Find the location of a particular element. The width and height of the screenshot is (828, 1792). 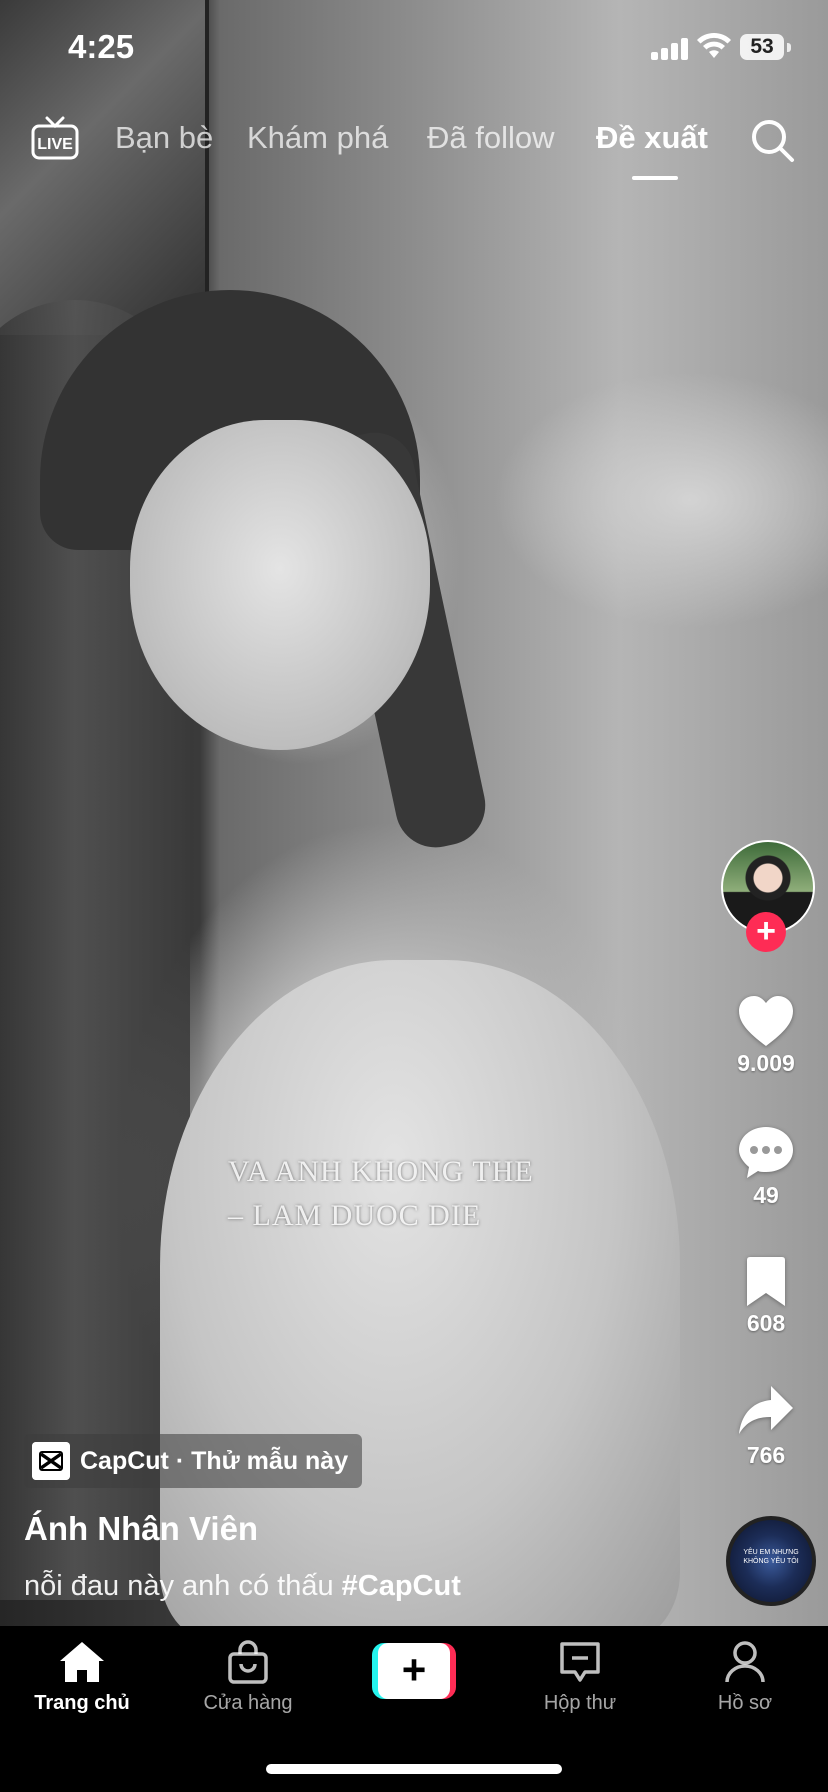

live-label: LIVE is located at coordinates (55, 144).